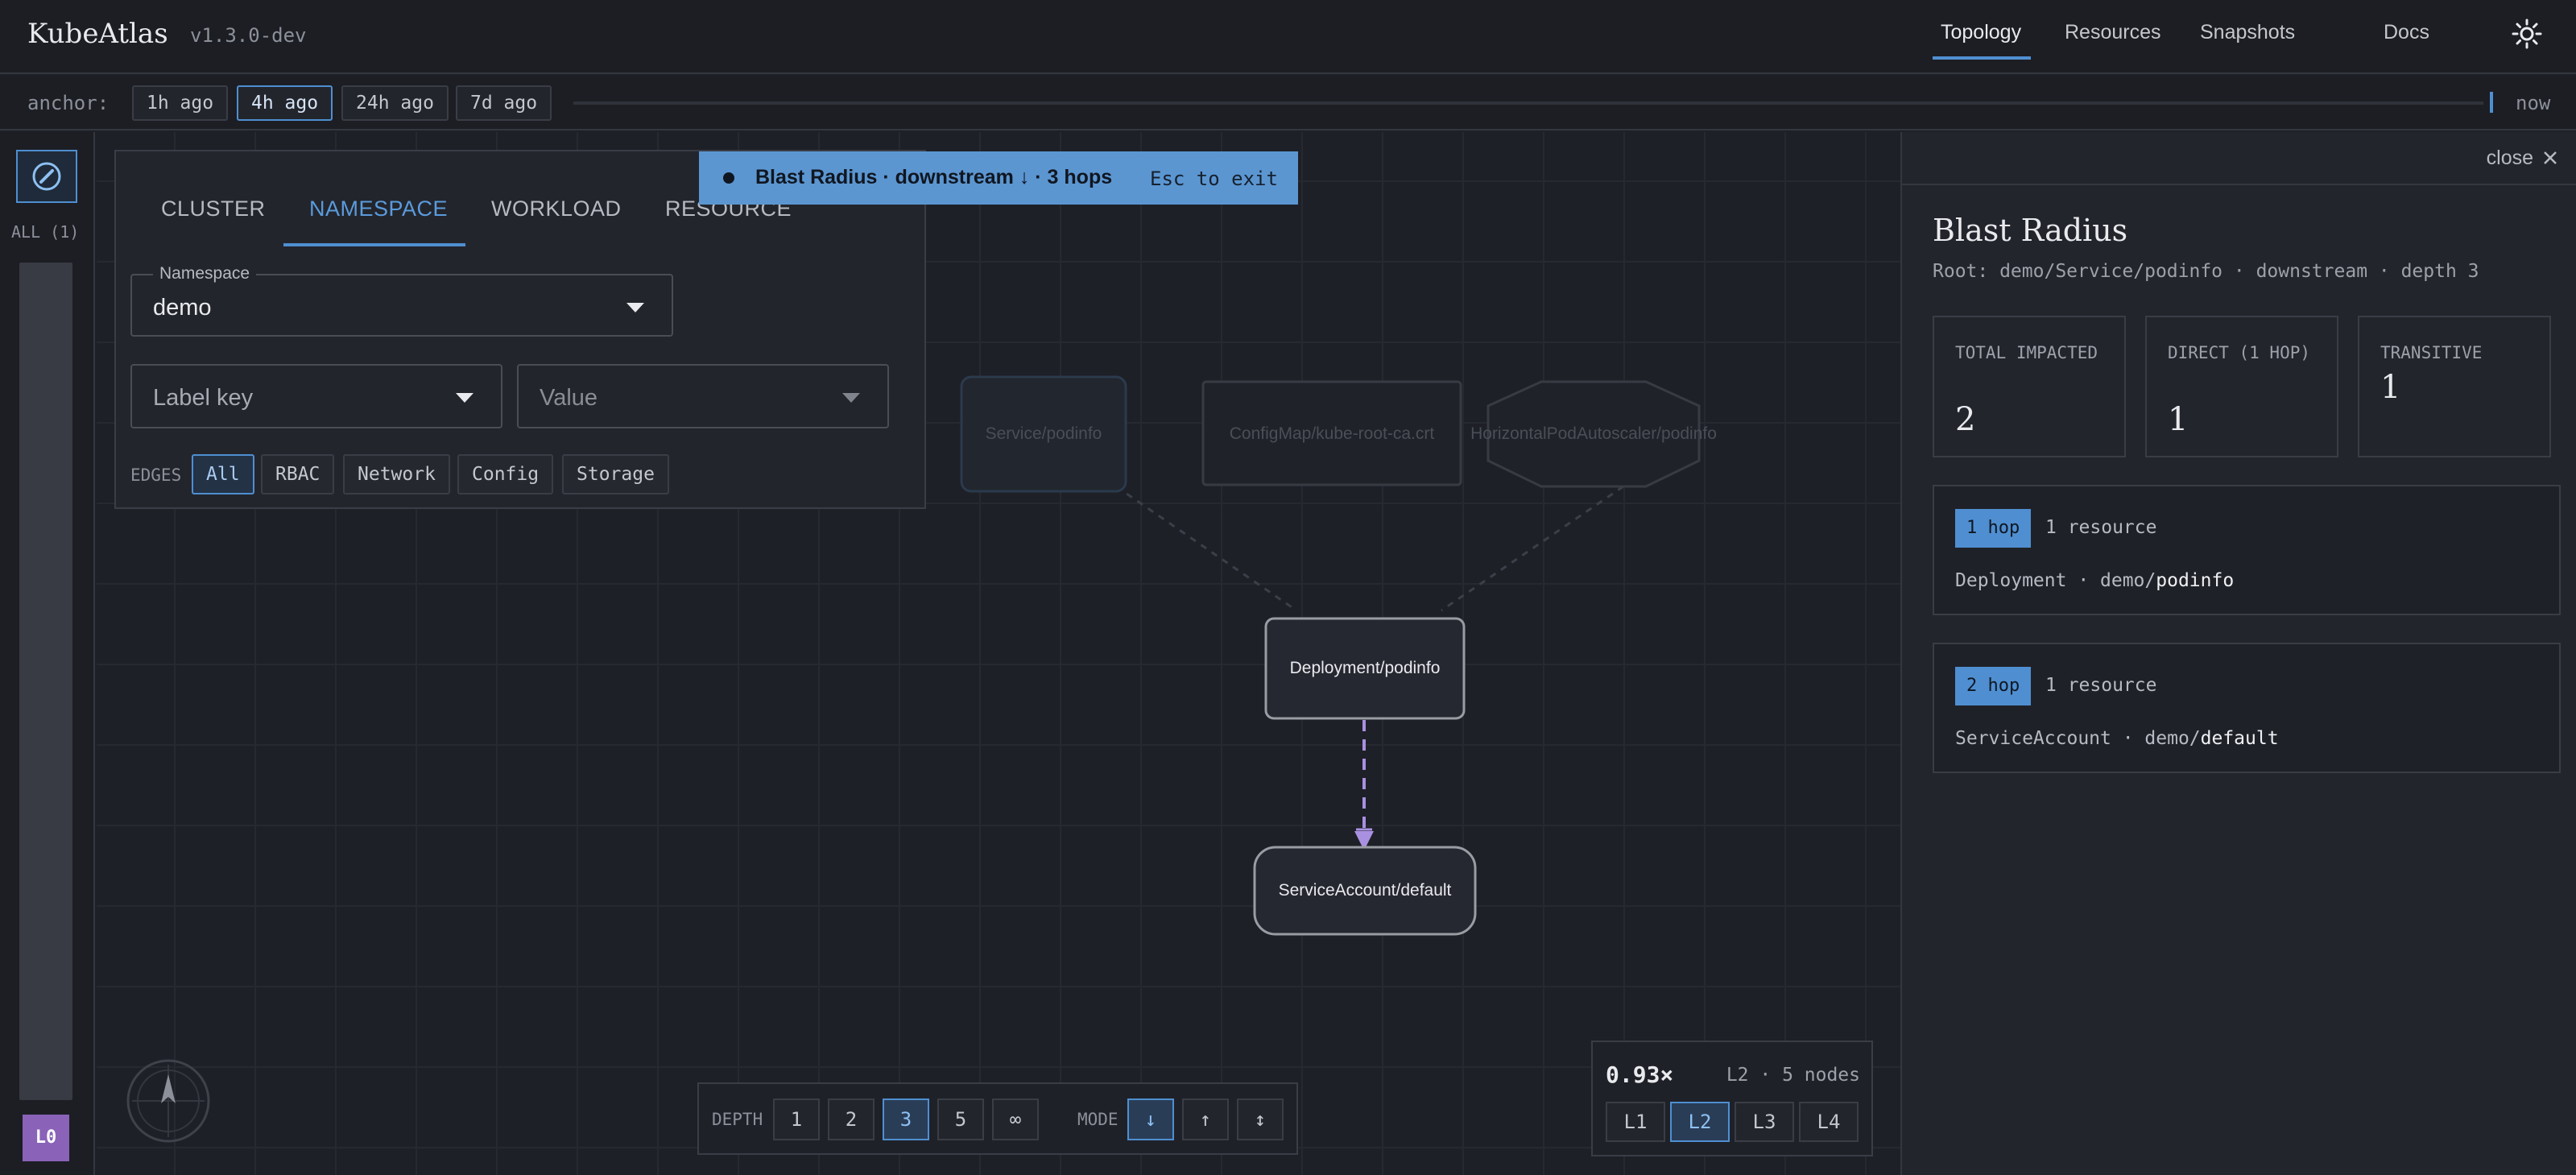 The height and width of the screenshot is (1175, 2576). What do you see at coordinates (1994, 528) in the screenshot?
I see `hop-badge: 1 hop` at bounding box center [1994, 528].